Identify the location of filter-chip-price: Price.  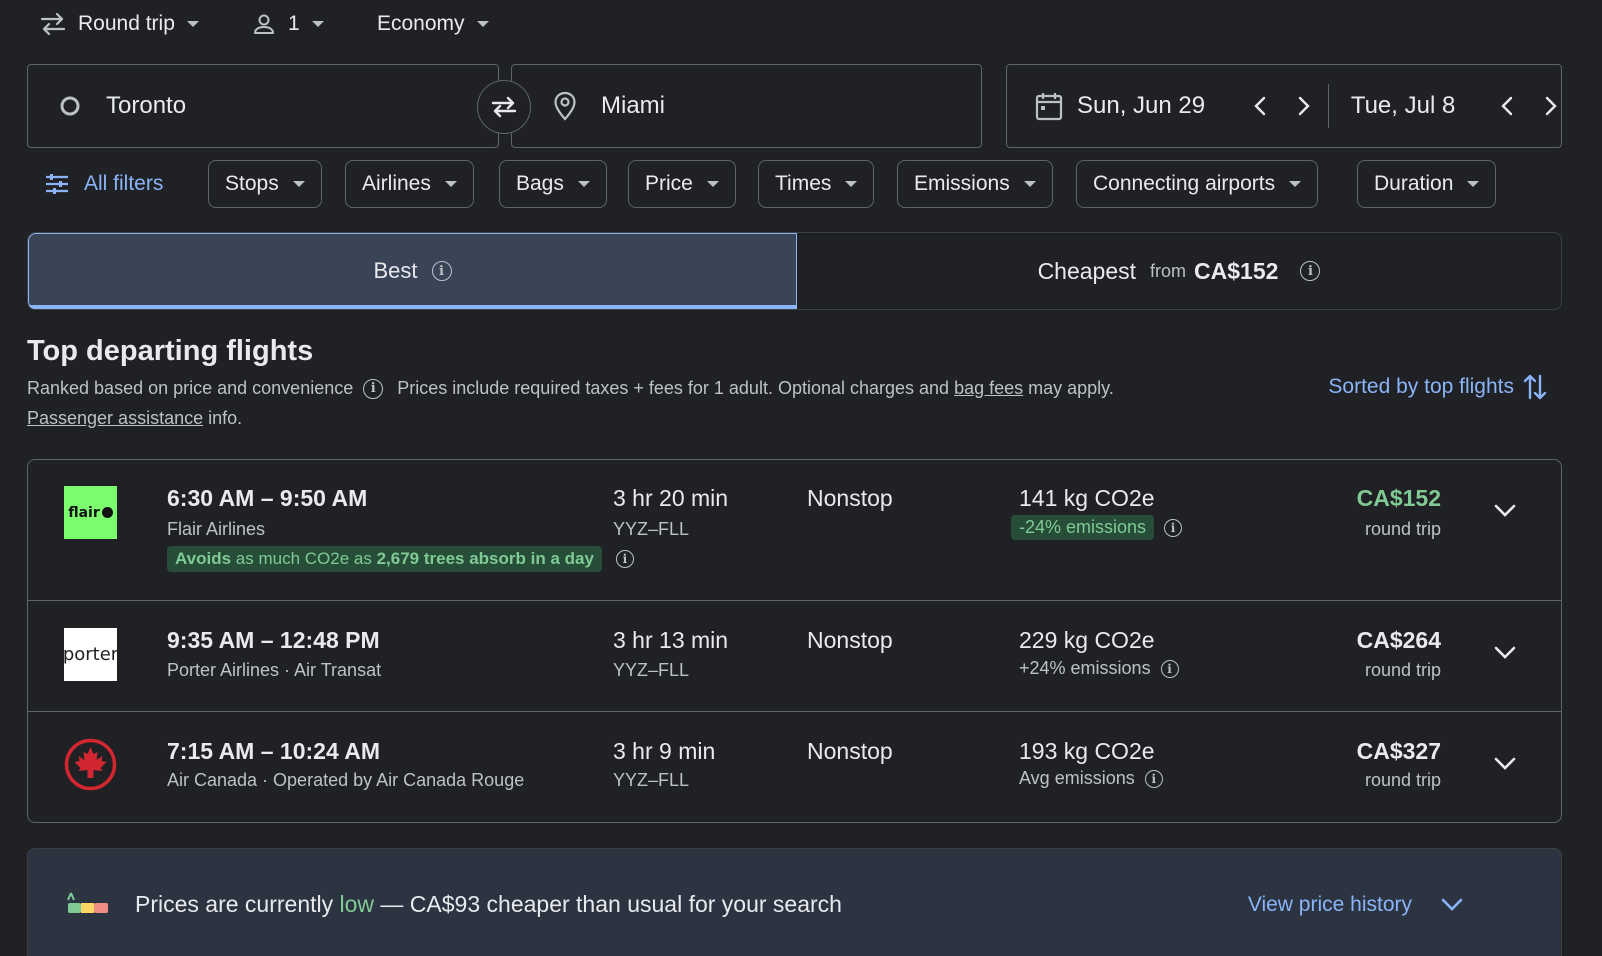
(682, 184).